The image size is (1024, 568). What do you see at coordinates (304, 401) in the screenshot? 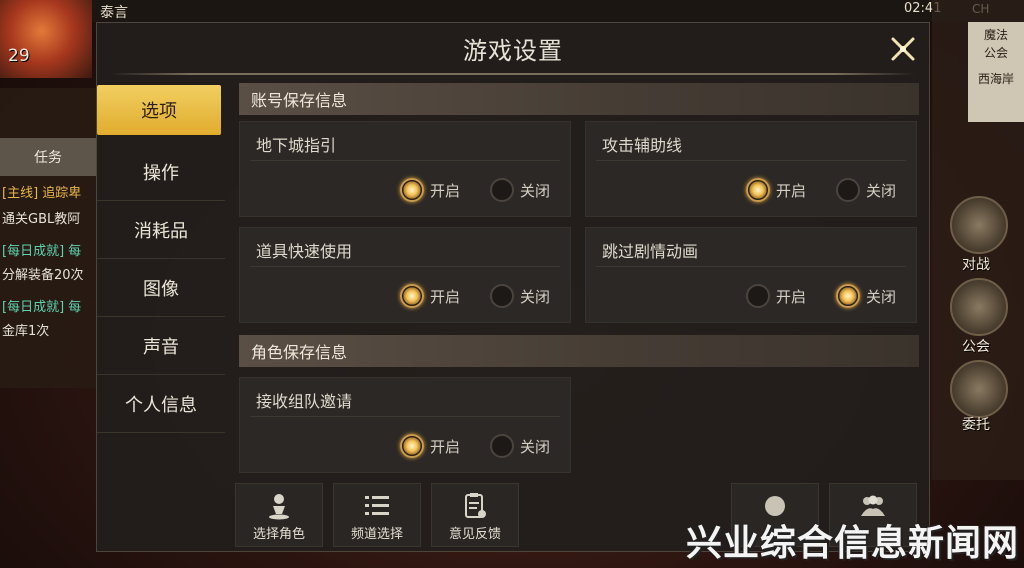
I see `setting-label: 接收组队邀请` at bounding box center [304, 401].